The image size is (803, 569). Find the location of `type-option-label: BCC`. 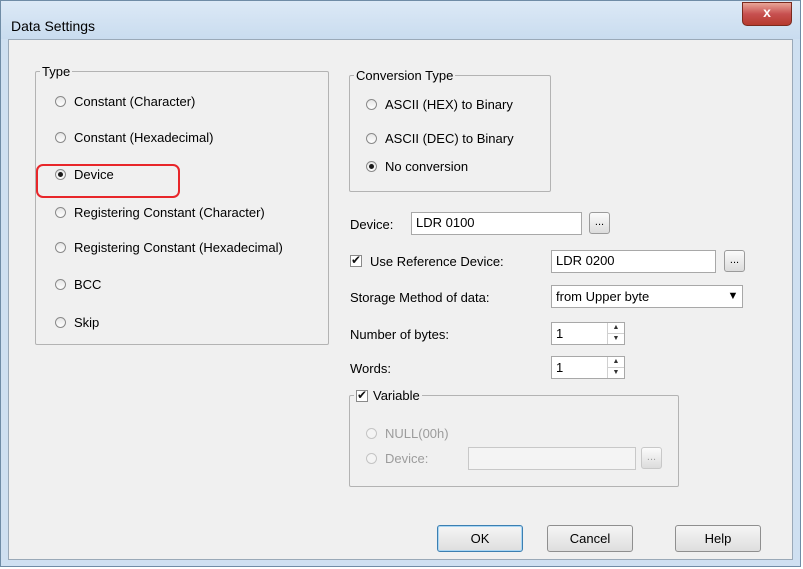

type-option-label: BCC is located at coordinates (88, 284).